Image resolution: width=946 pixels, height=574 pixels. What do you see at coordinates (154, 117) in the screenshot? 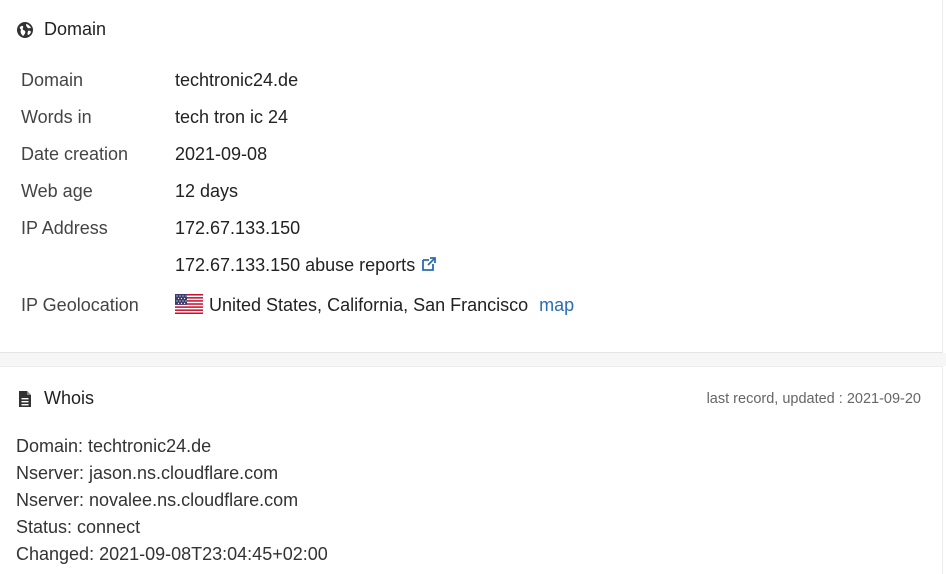
I see `row-words-in: Words in tech tron ic 24` at bounding box center [154, 117].